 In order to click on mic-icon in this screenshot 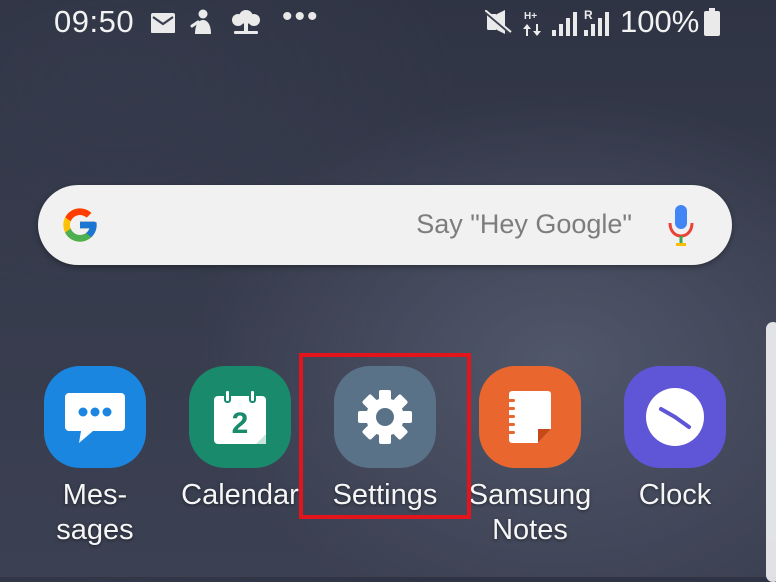, I will do `click(681, 226)`.